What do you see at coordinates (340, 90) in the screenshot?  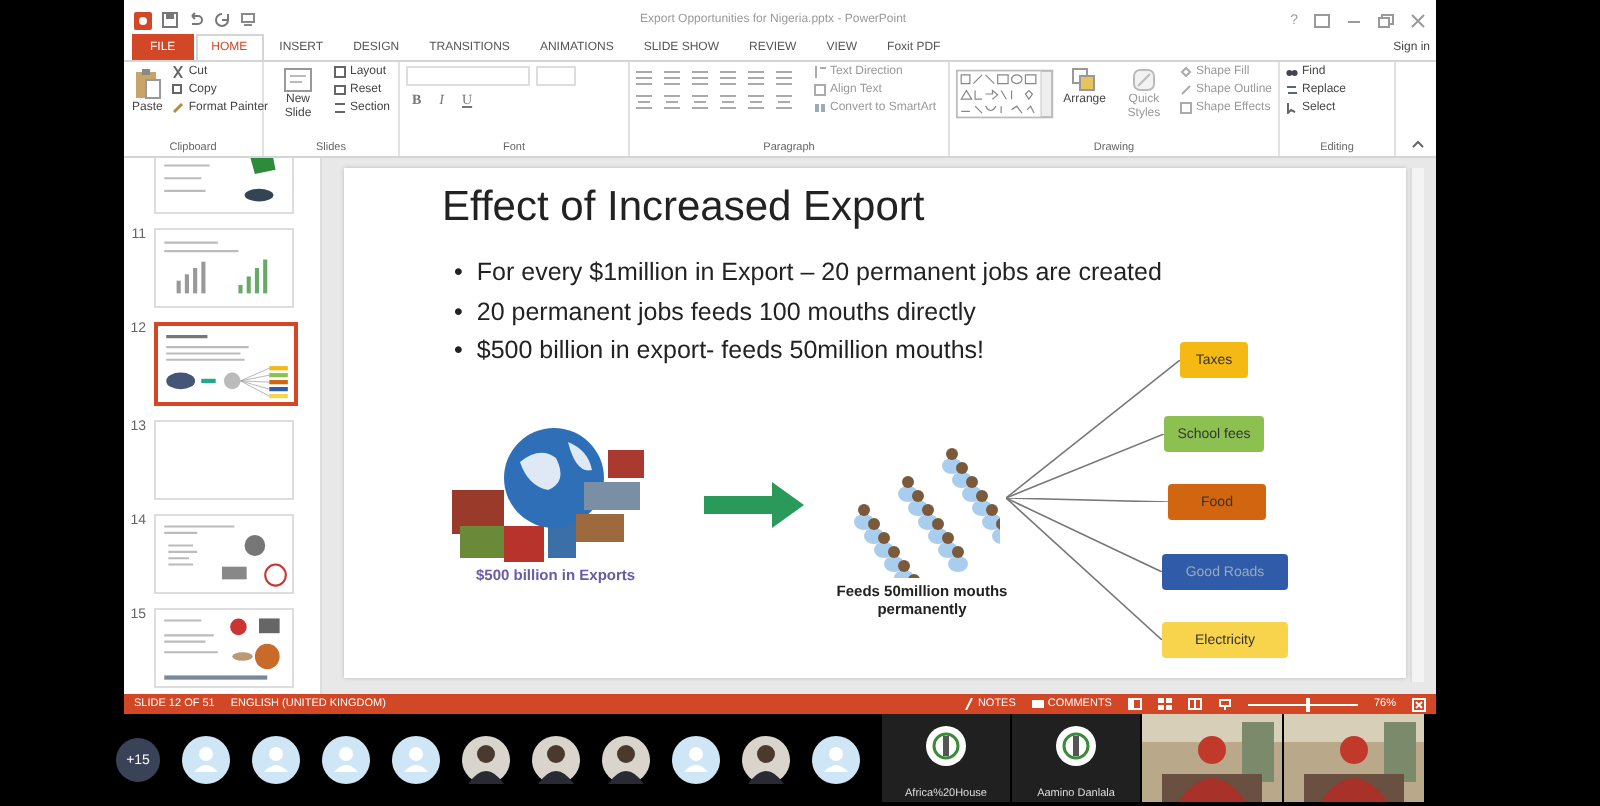 I see `reset-icon` at bounding box center [340, 90].